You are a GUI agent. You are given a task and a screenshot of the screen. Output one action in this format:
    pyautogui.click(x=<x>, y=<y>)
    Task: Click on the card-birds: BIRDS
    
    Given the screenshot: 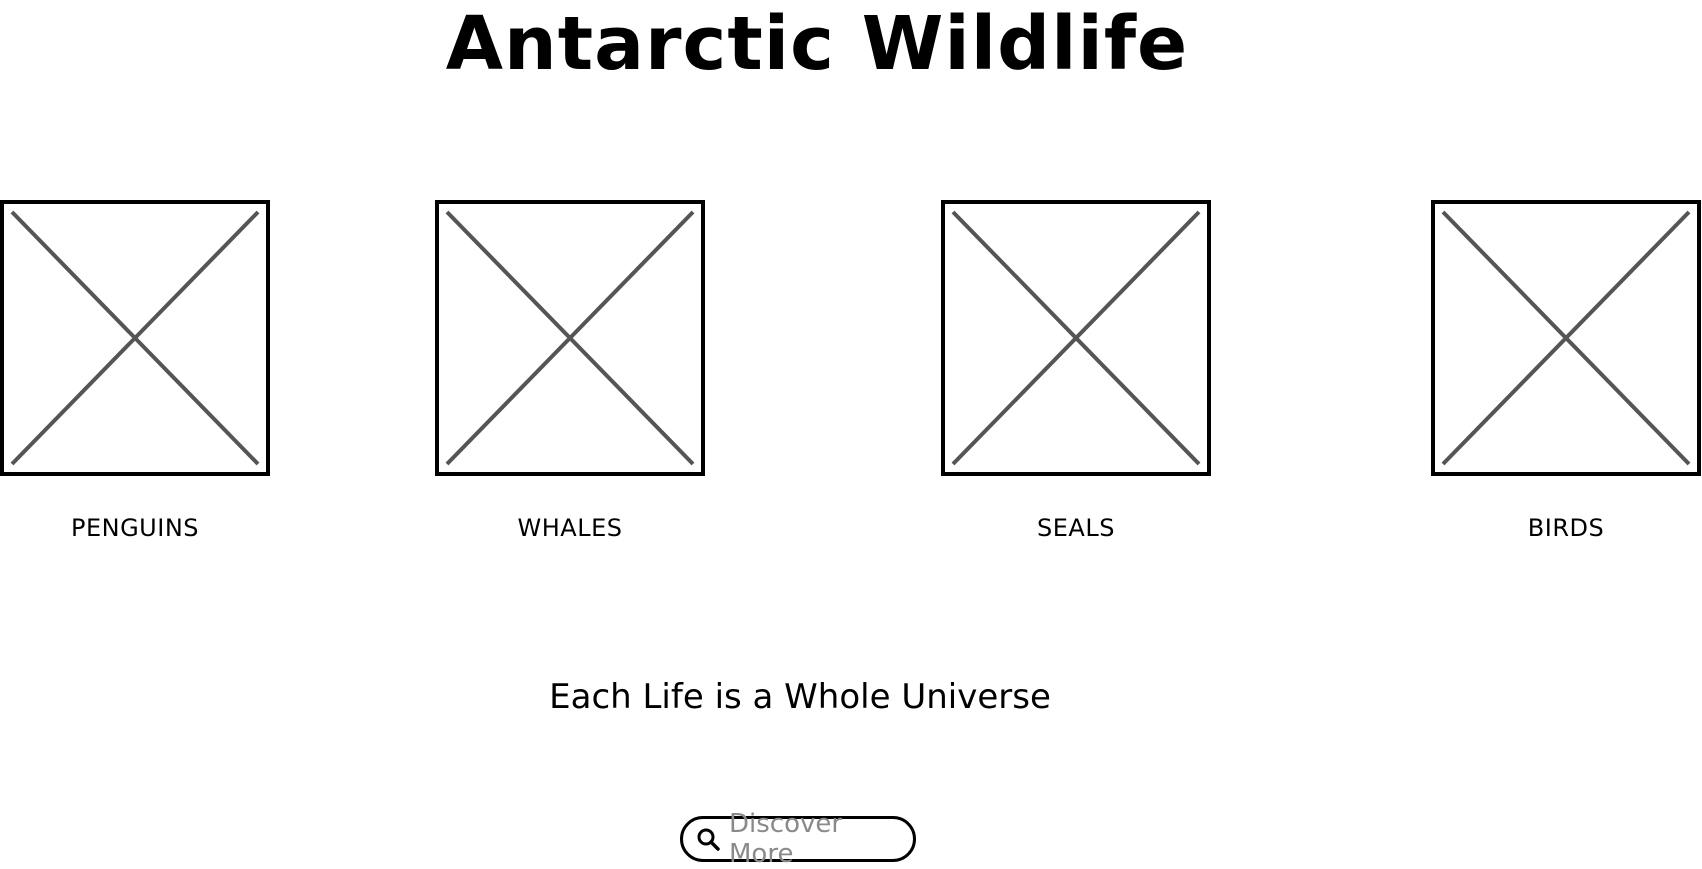 What is the action you would take?
    pyautogui.click(x=1566, y=371)
    